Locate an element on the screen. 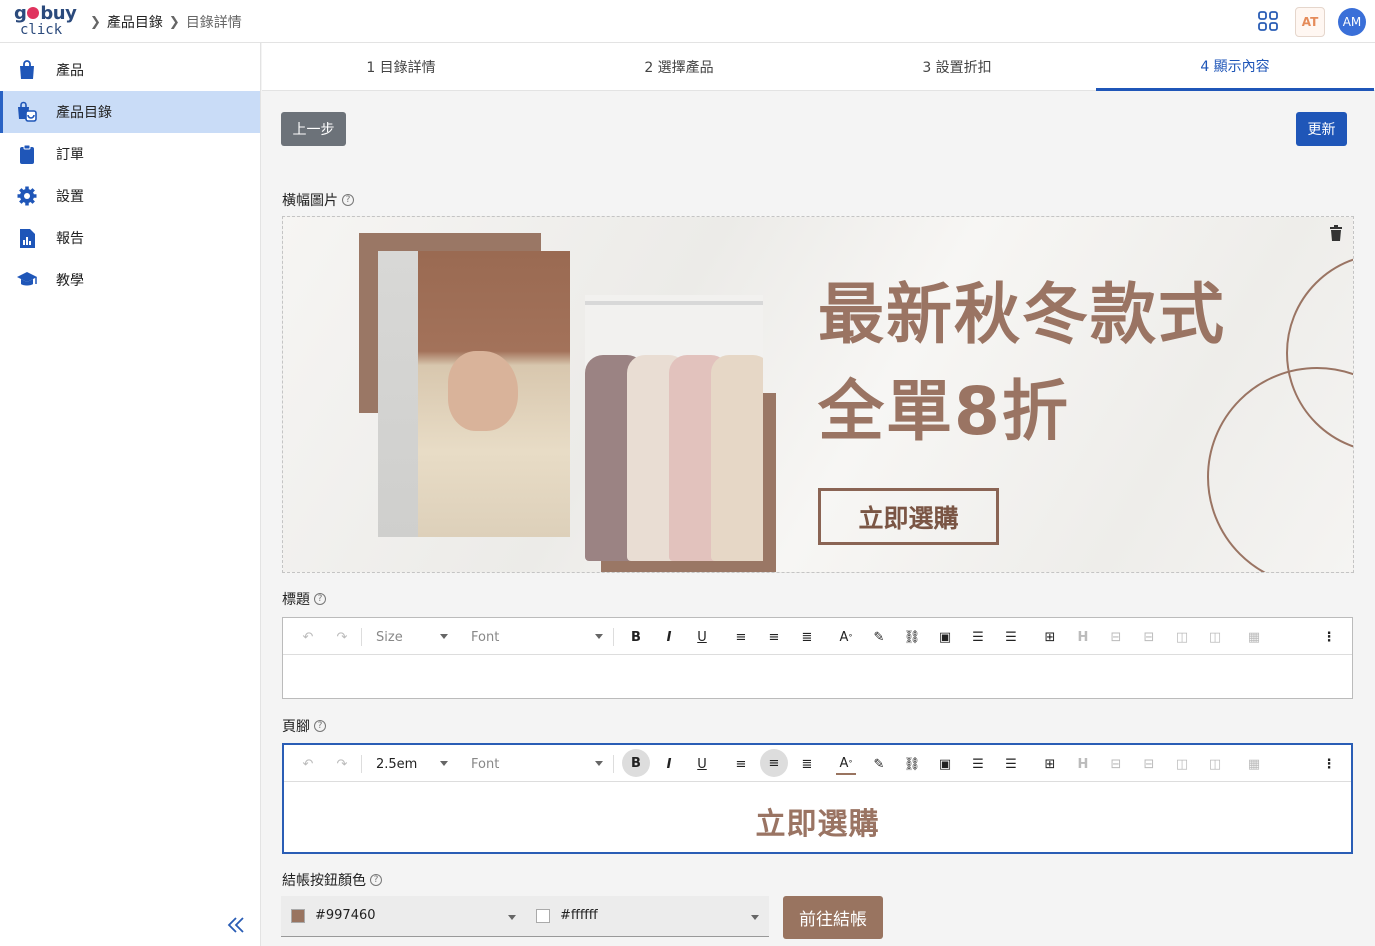 The image size is (1375, 946). sidebar-item-reports: 報告 is located at coordinates (130, 238).